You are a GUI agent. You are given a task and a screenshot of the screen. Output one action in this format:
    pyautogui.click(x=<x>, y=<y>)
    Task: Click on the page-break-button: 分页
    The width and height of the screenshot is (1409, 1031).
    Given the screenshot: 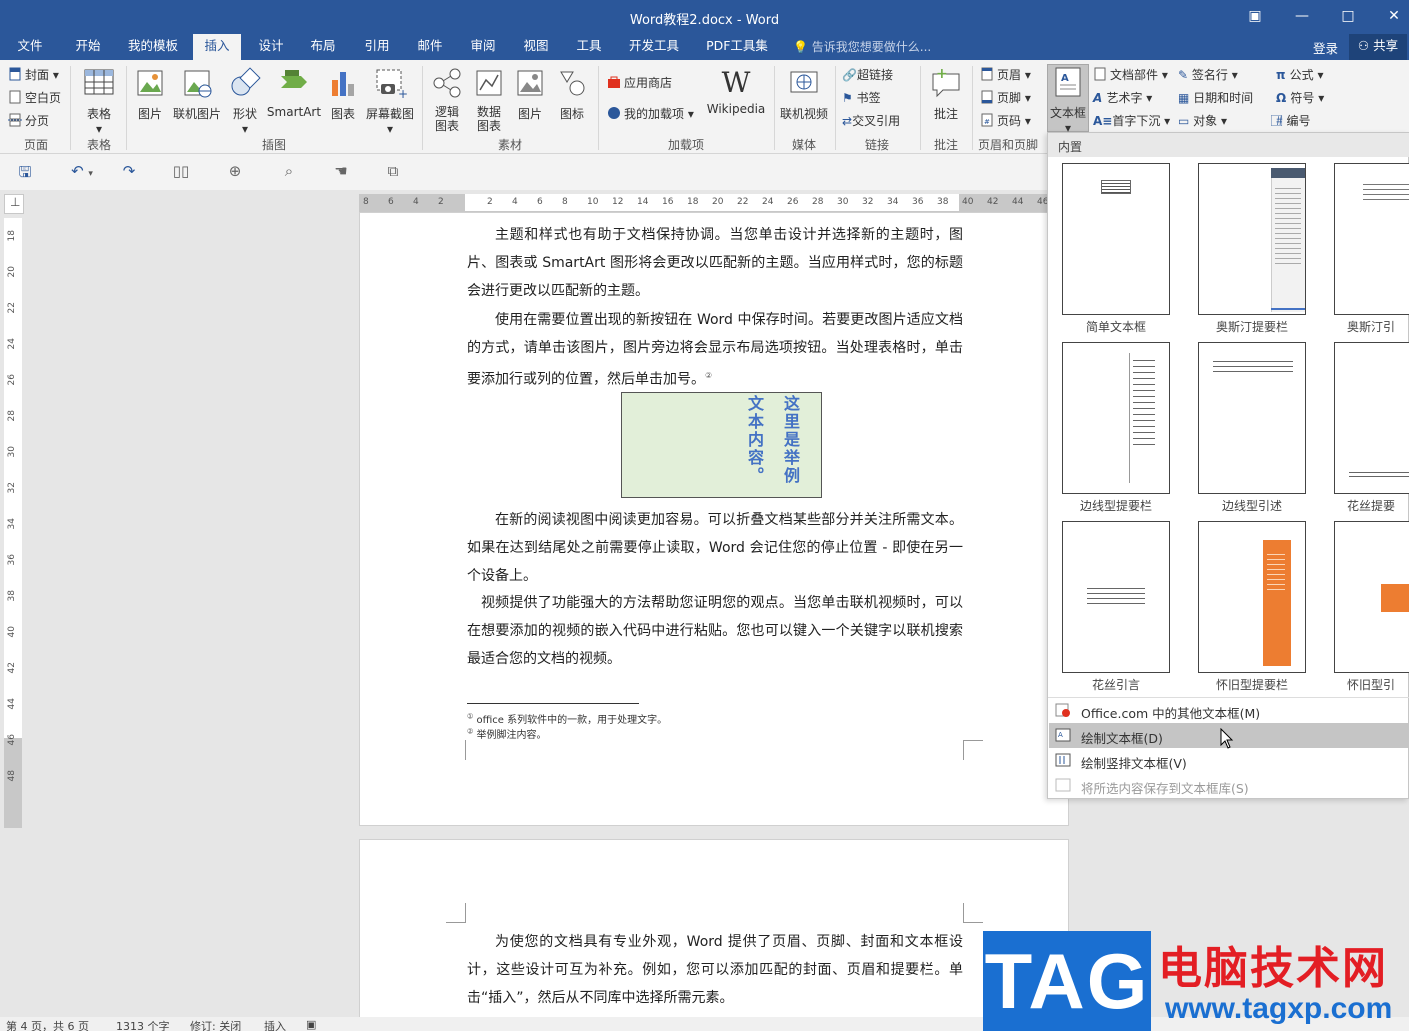 What is the action you would take?
    pyautogui.click(x=28, y=120)
    